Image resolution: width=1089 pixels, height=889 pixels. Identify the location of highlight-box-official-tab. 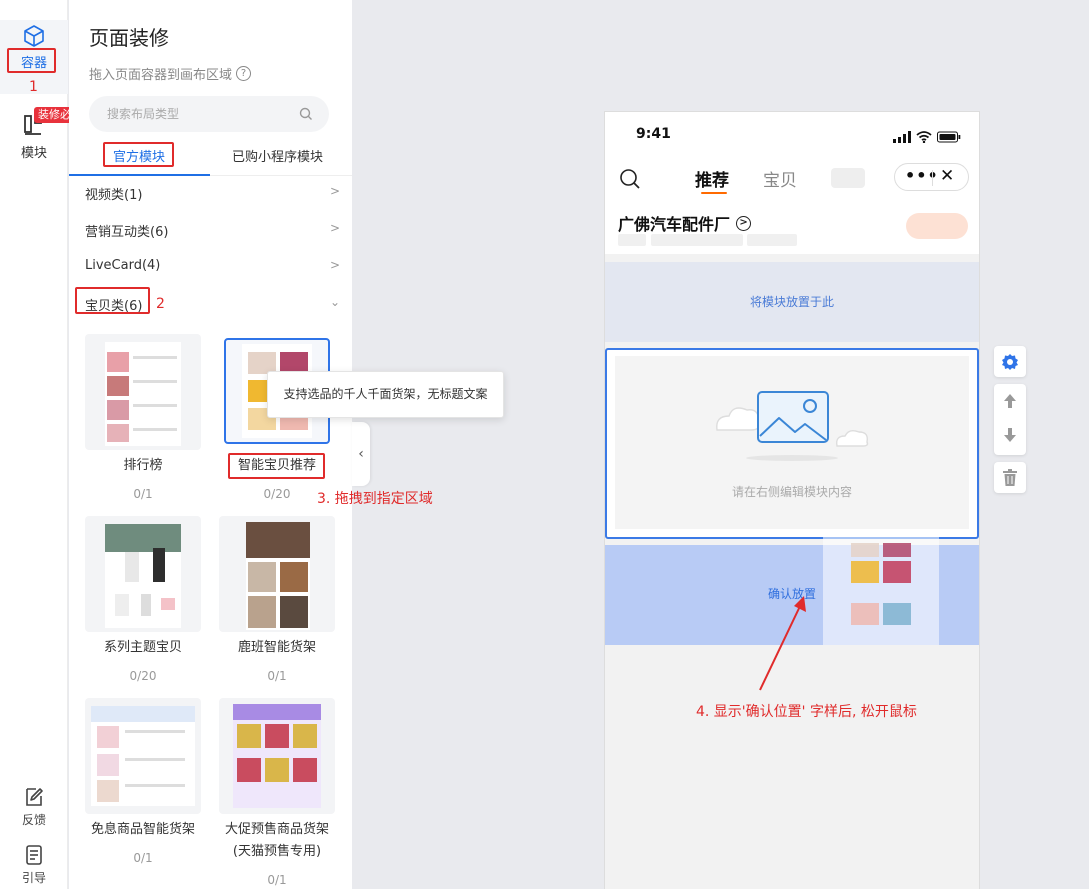
(138, 154).